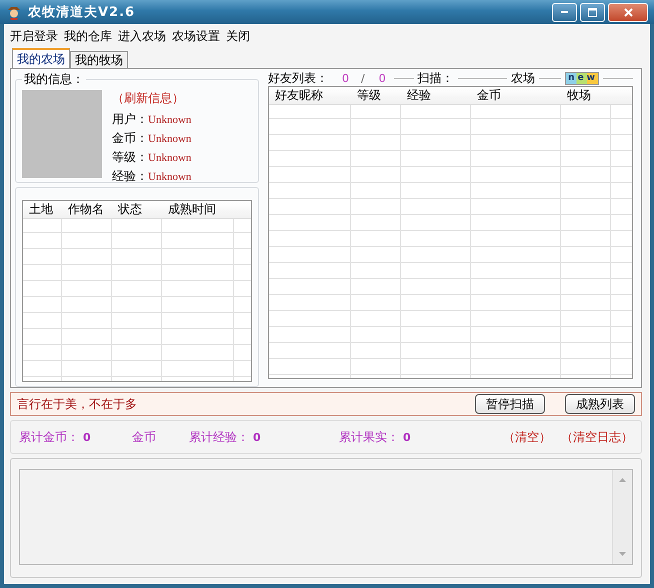 The width and height of the screenshot is (654, 588). I want to click on action-button: 成熟列表, so click(600, 404).